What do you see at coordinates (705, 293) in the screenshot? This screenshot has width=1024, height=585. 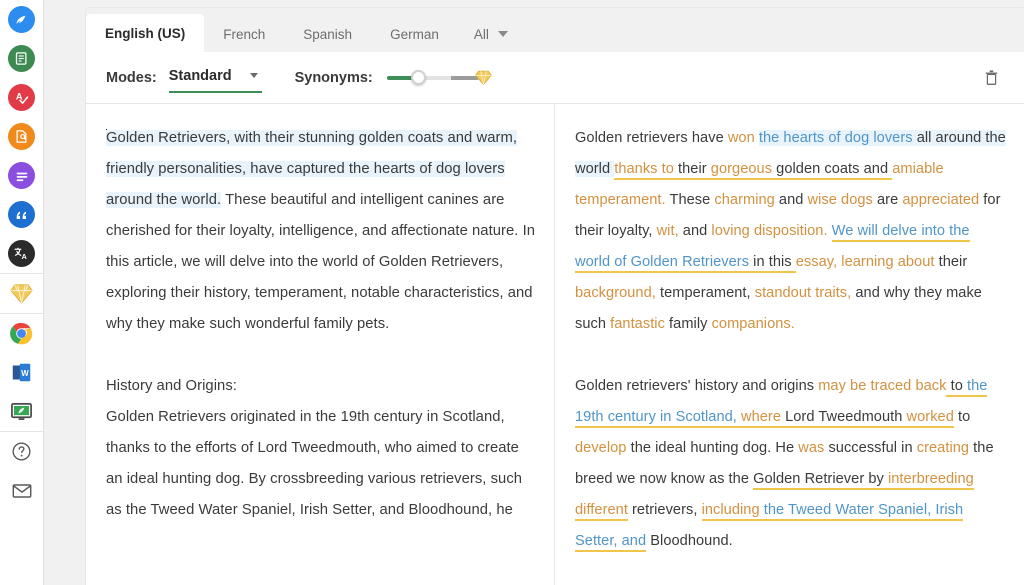 I see `out-seg: temperament,` at bounding box center [705, 293].